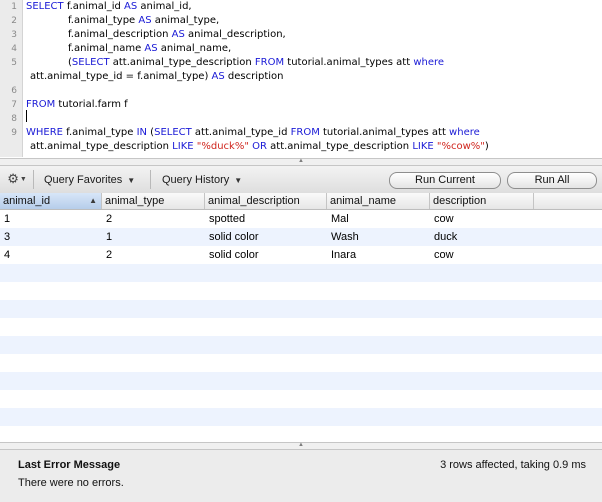 This screenshot has height=502, width=602. Describe the element at coordinates (222, 146) in the screenshot. I see `sql-string: "%duck%"` at that location.